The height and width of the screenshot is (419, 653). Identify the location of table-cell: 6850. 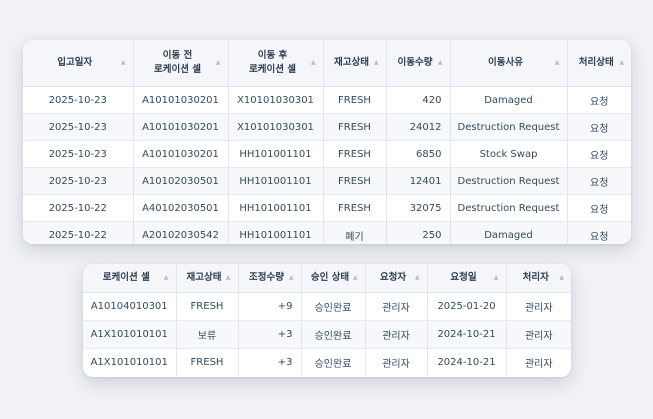
(418, 154).